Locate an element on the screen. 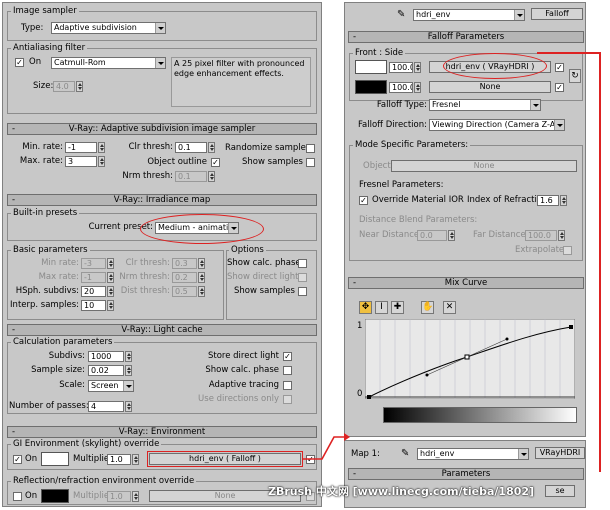 The image size is (610, 510). front-map-checkbox: ✓ is located at coordinates (559, 67).